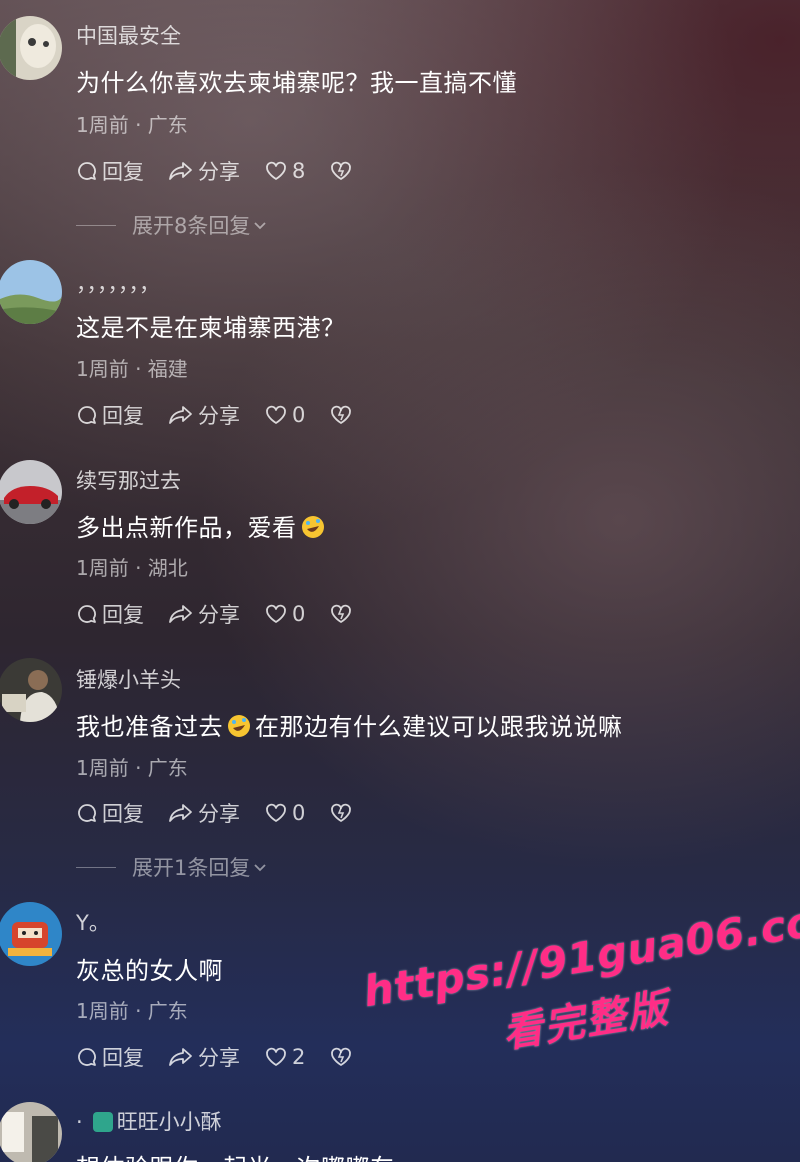 The width and height of the screenshot is (800, 1162). Describe the element at coordinates (296, 83) in the screenshot. I see `comment-text: 为什么你喜欢去柬埔寨呢？我一直搞不懂` at that location.